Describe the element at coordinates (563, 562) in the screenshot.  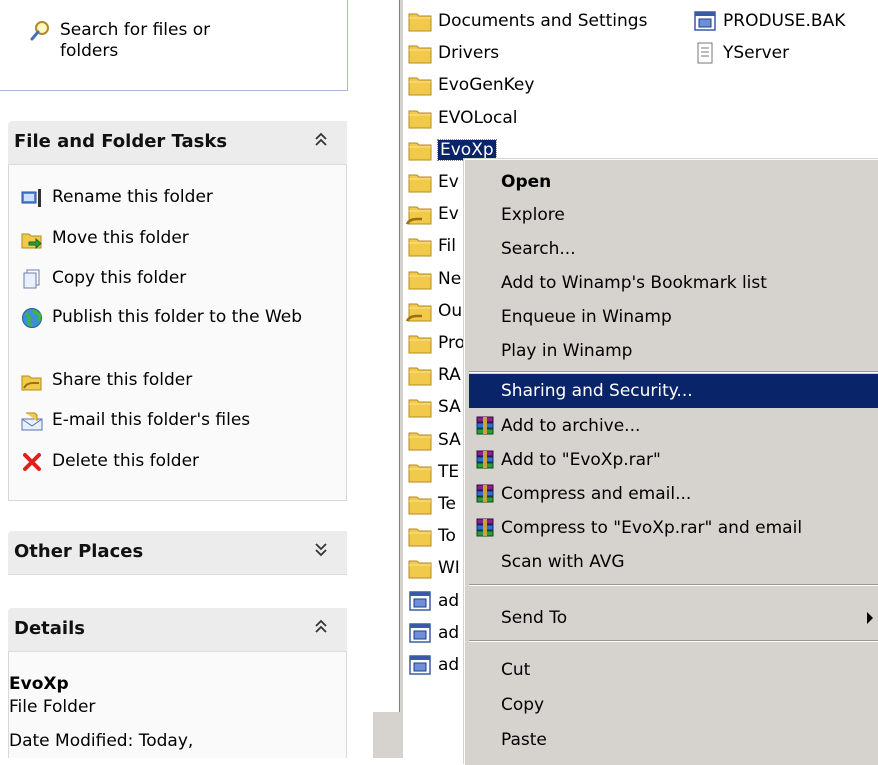
I see `menu-item-label: Scan with AVG` at that location.